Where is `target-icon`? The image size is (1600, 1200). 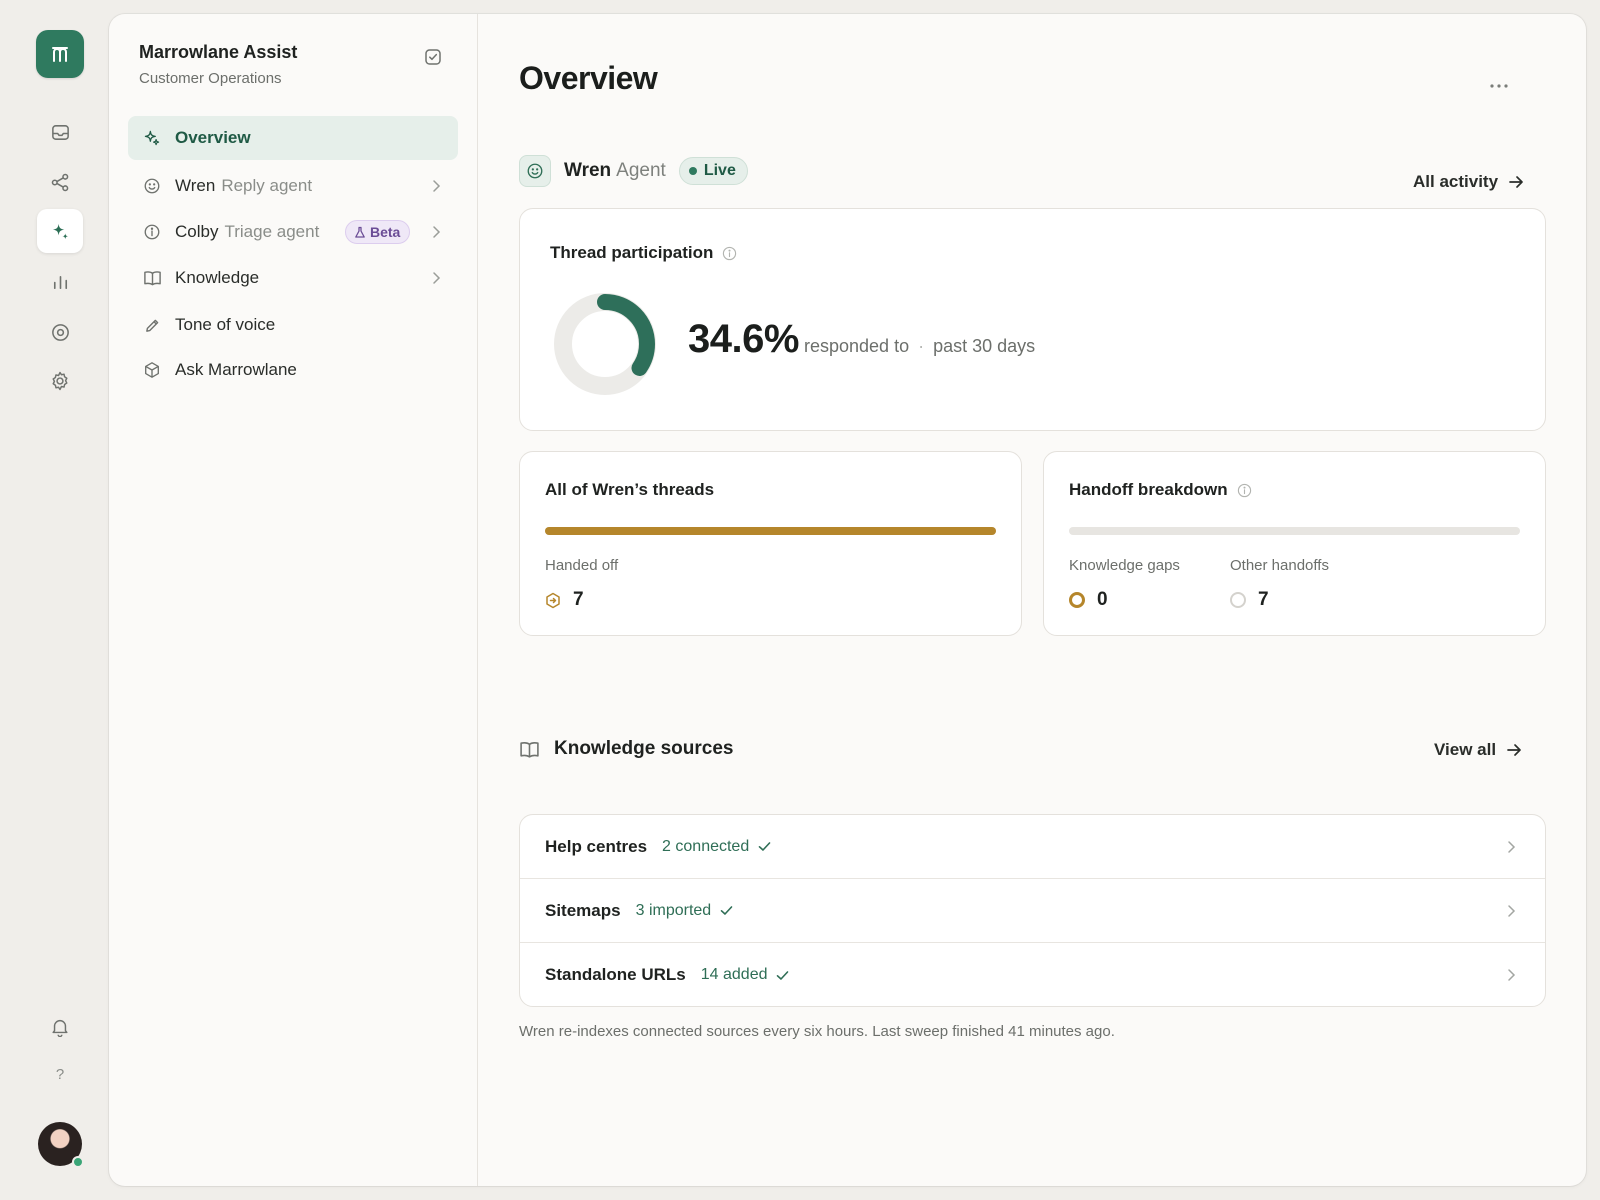
target-icon is located at coordinates (60, 332).